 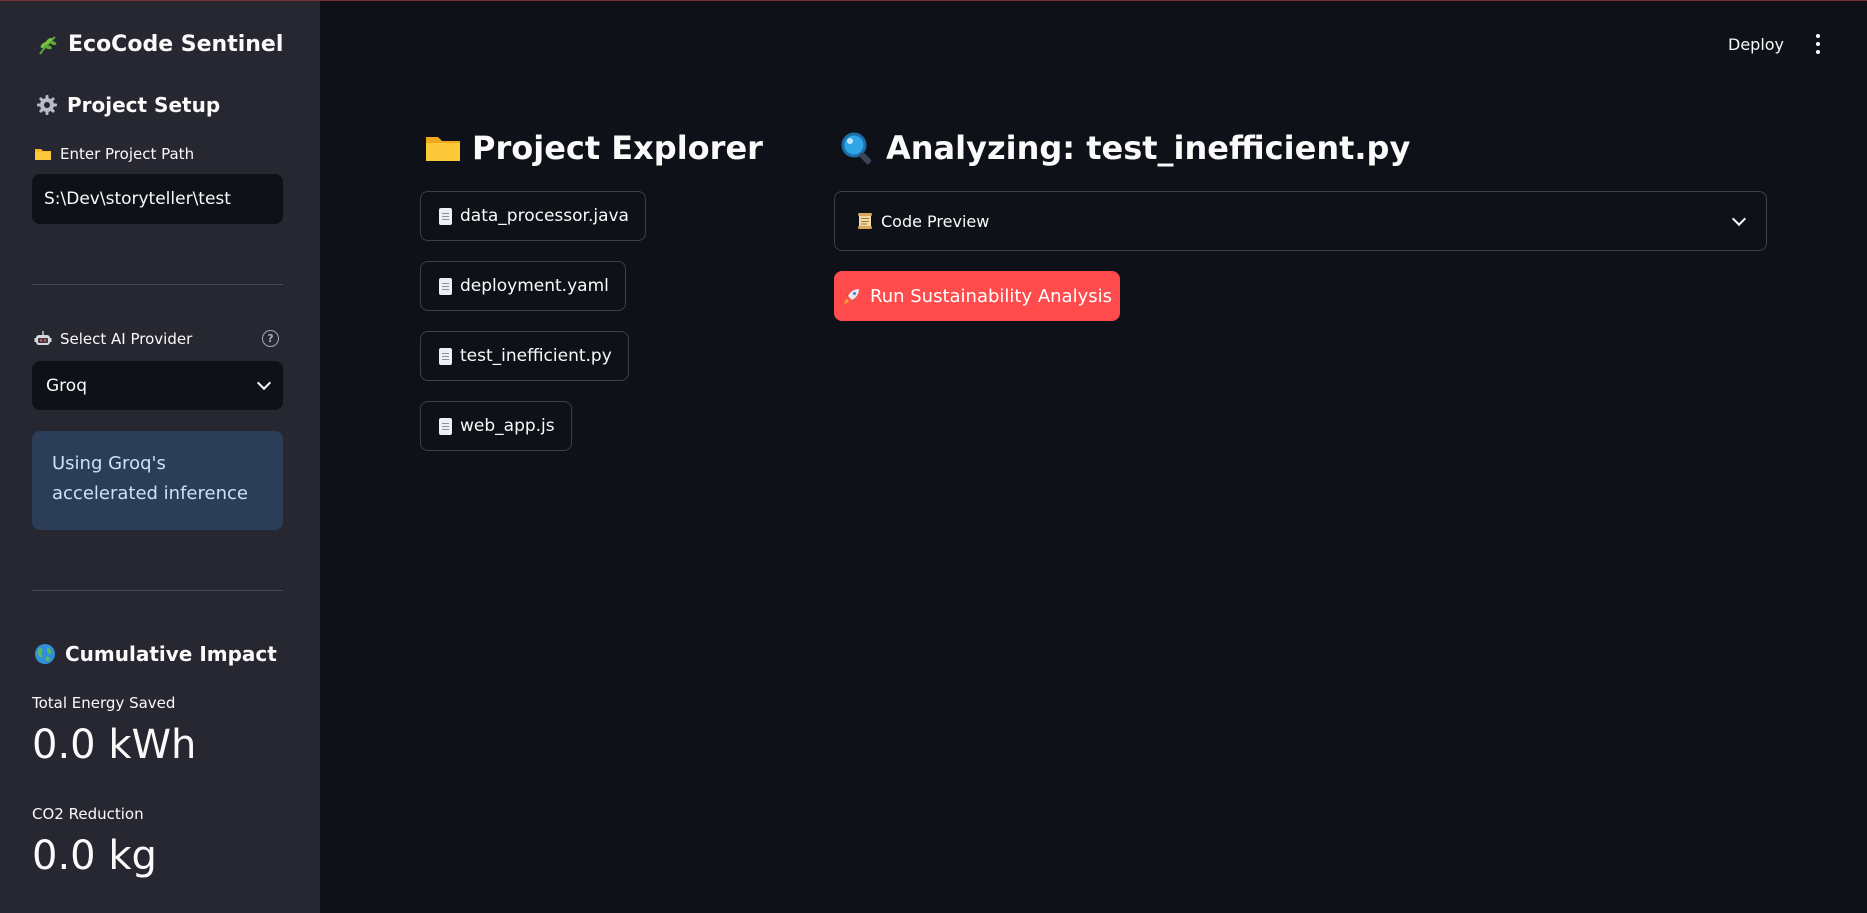 What do you see at coordinates (935, 221) in the screenshot?
I see `code-preview-label: Code Preview` at bounding box center [935, 221].